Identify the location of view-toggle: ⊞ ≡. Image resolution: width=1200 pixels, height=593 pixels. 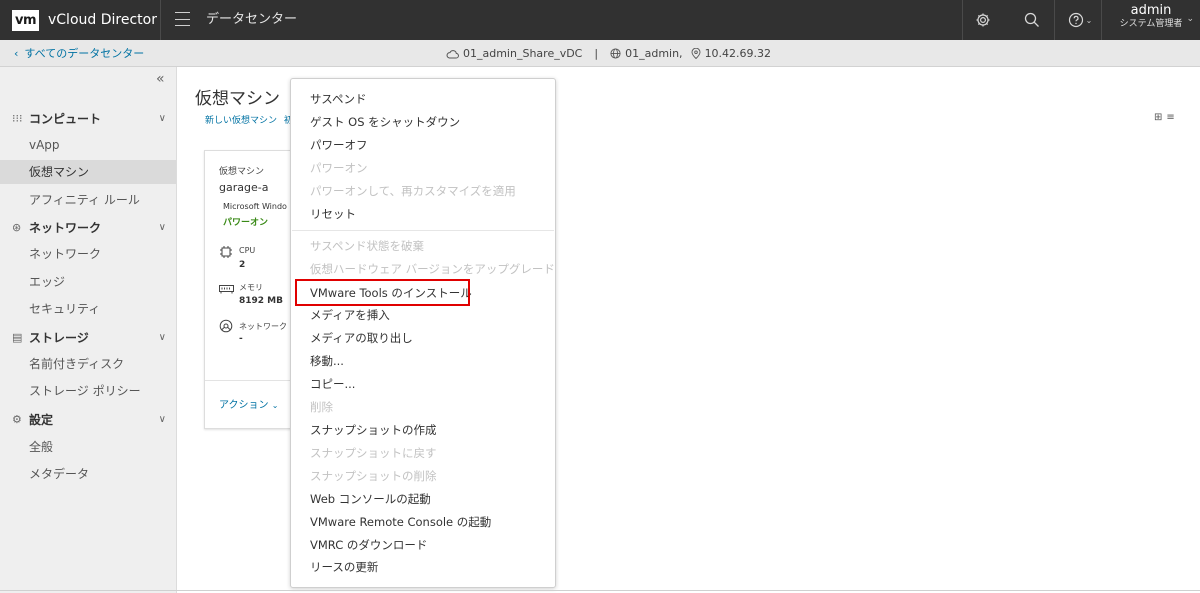
(1164, 117).